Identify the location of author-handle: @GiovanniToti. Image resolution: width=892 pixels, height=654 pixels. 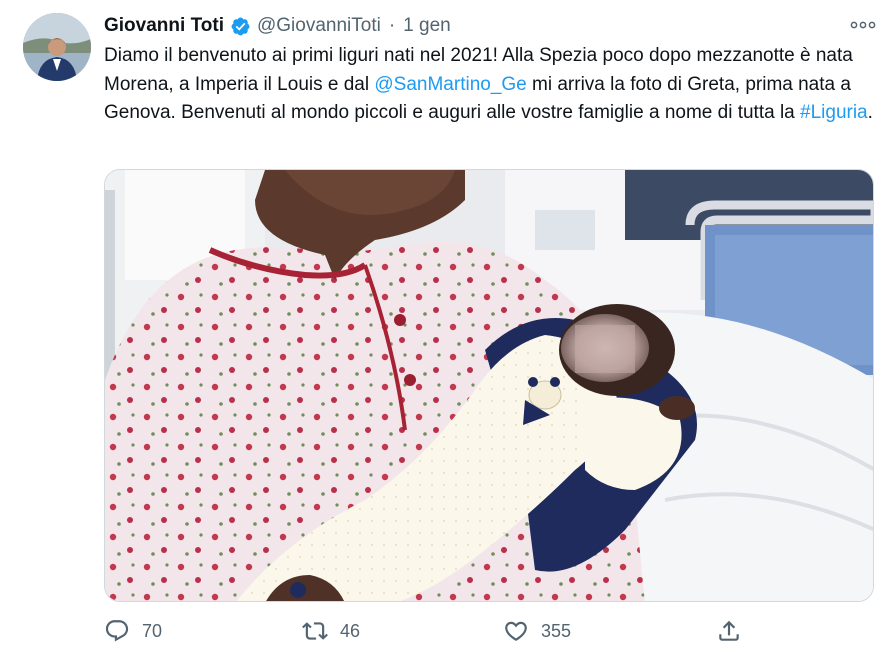
(319, 26).